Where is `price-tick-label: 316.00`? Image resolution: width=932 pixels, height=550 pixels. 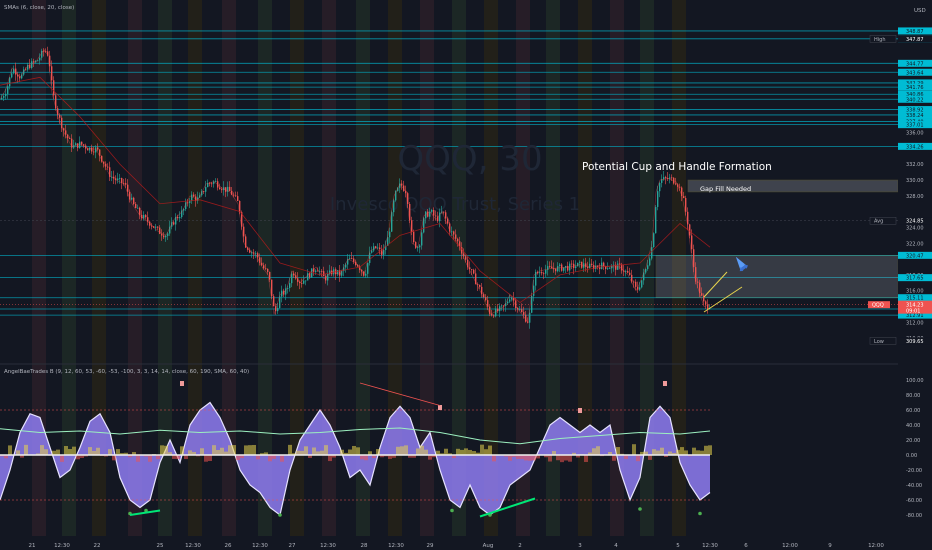
price-tick-label: 316.00 is located at coordinates (915, 292).